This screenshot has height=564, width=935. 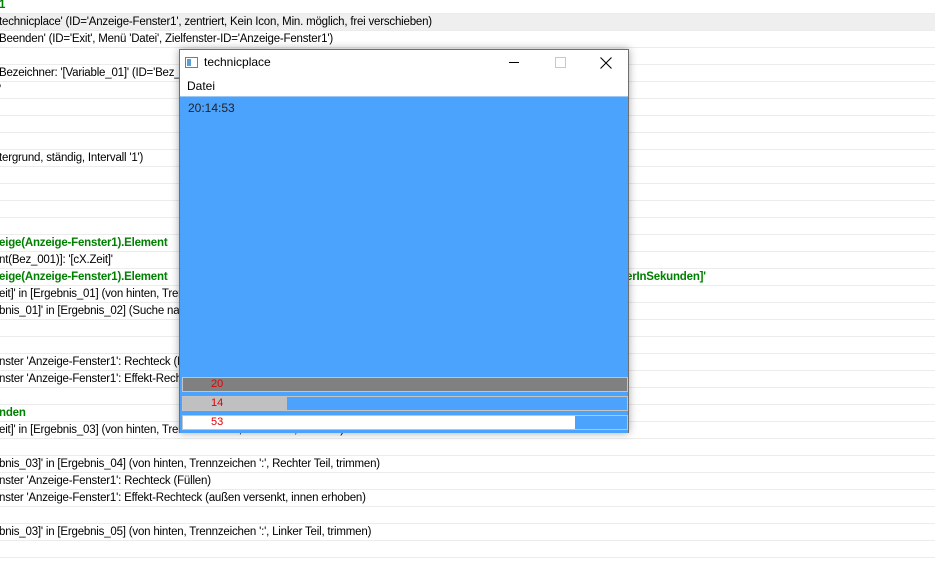 What do you see at coordinates (235, 403) in the screenshot?
I see `minutes-bar-fill` at bounding box center [235, 403].